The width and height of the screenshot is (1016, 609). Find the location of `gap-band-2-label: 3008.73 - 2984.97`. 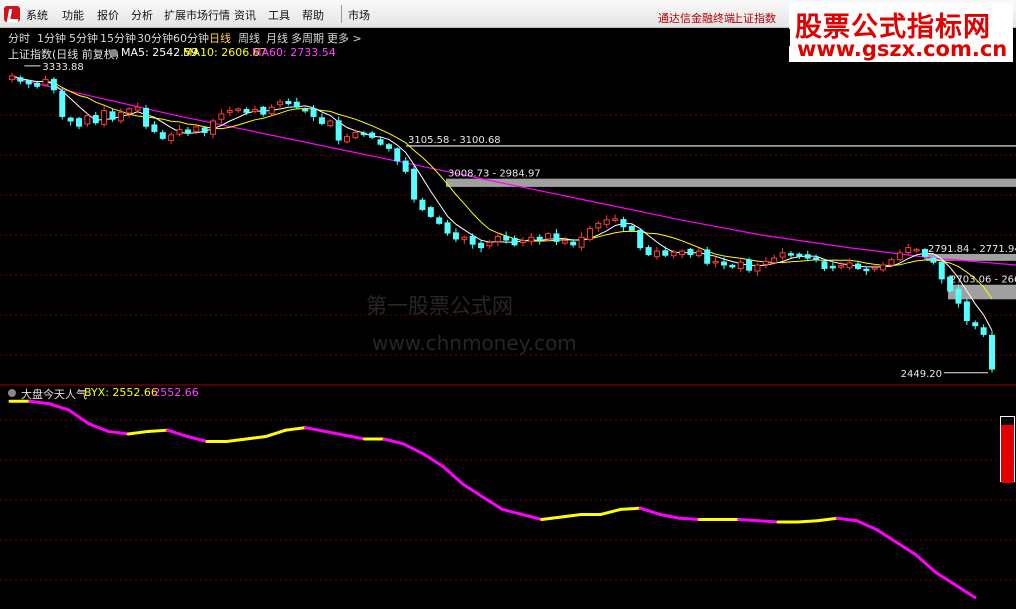

gap-band-2-label: 3008.73 - 2984.97 is located at coordinates (494, 174).